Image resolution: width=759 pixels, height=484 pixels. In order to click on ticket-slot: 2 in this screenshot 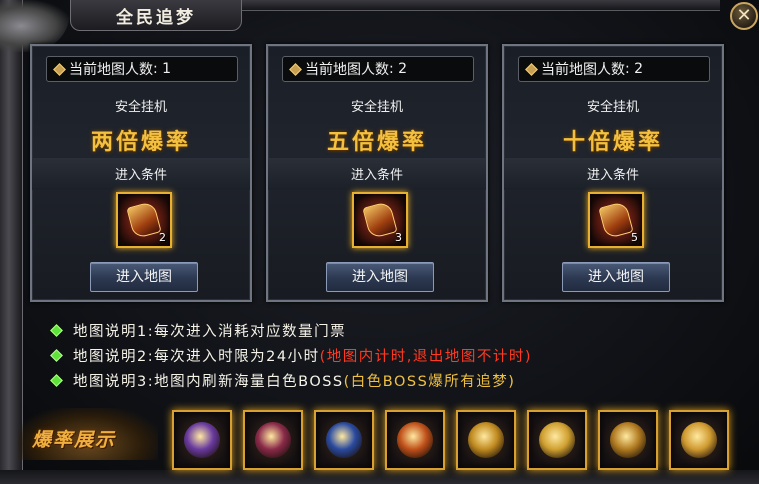, I will do `click(144, 220)`.